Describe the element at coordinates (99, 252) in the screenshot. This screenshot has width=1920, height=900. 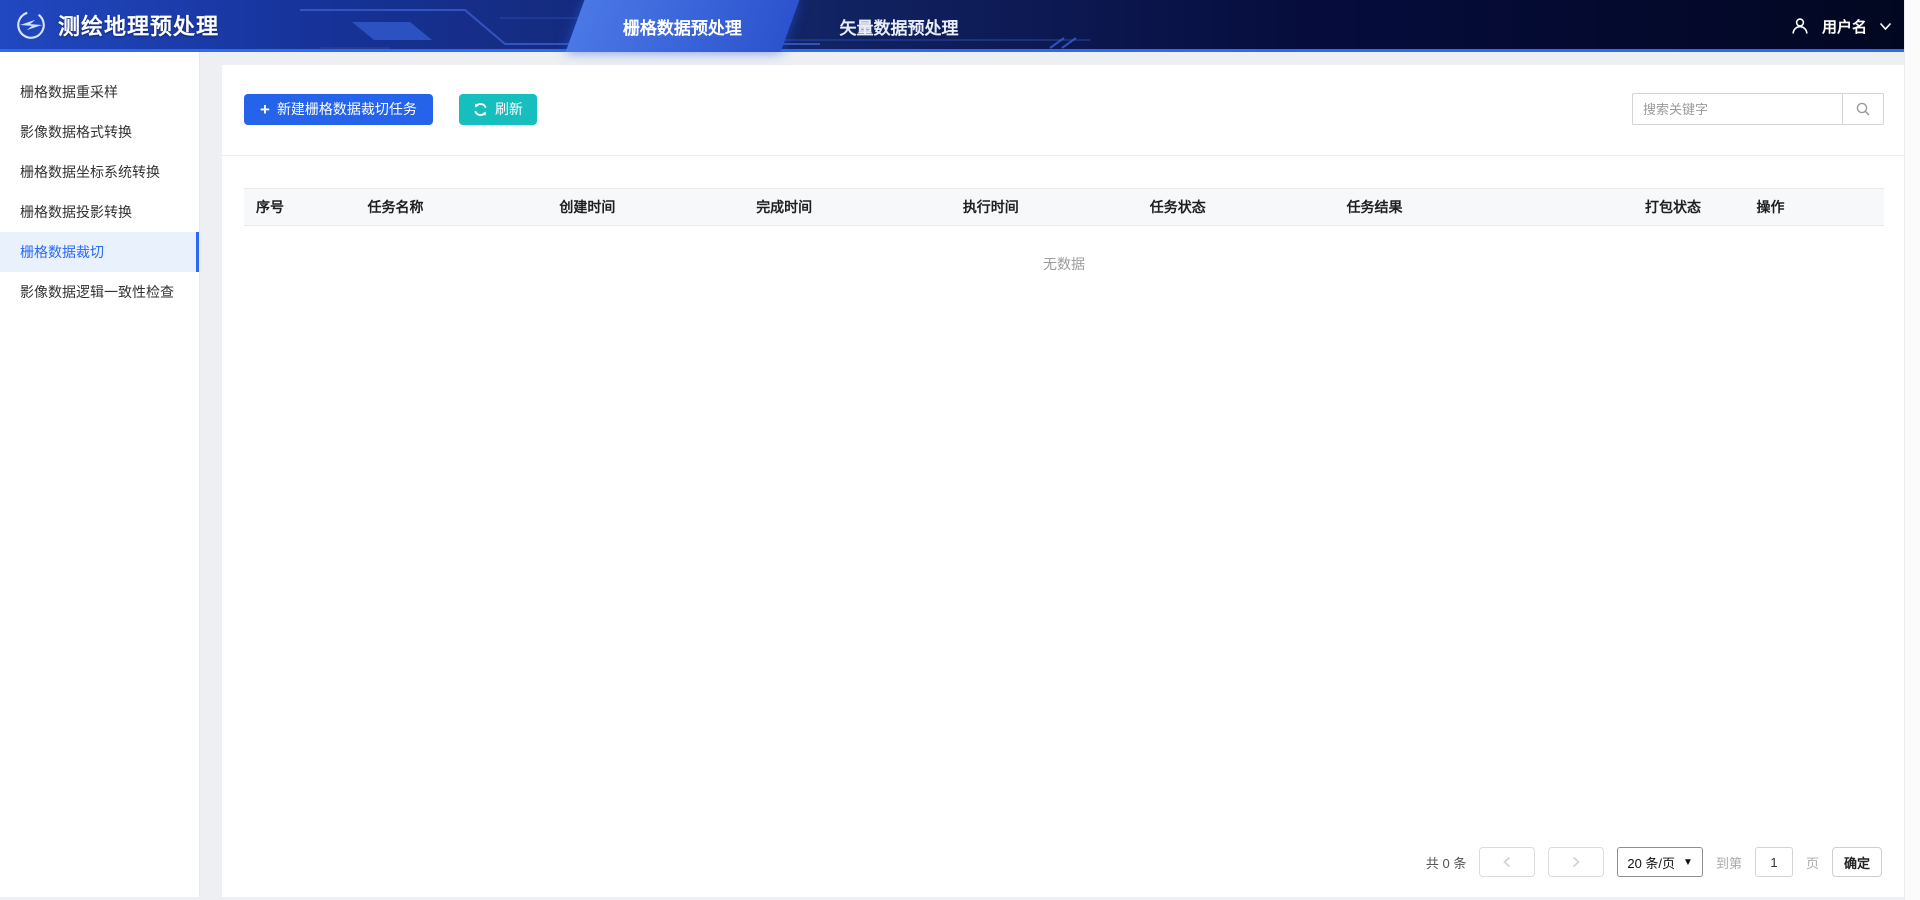
I see `sidebar-item-raster-clip: 栅格数据裁切` at that location.